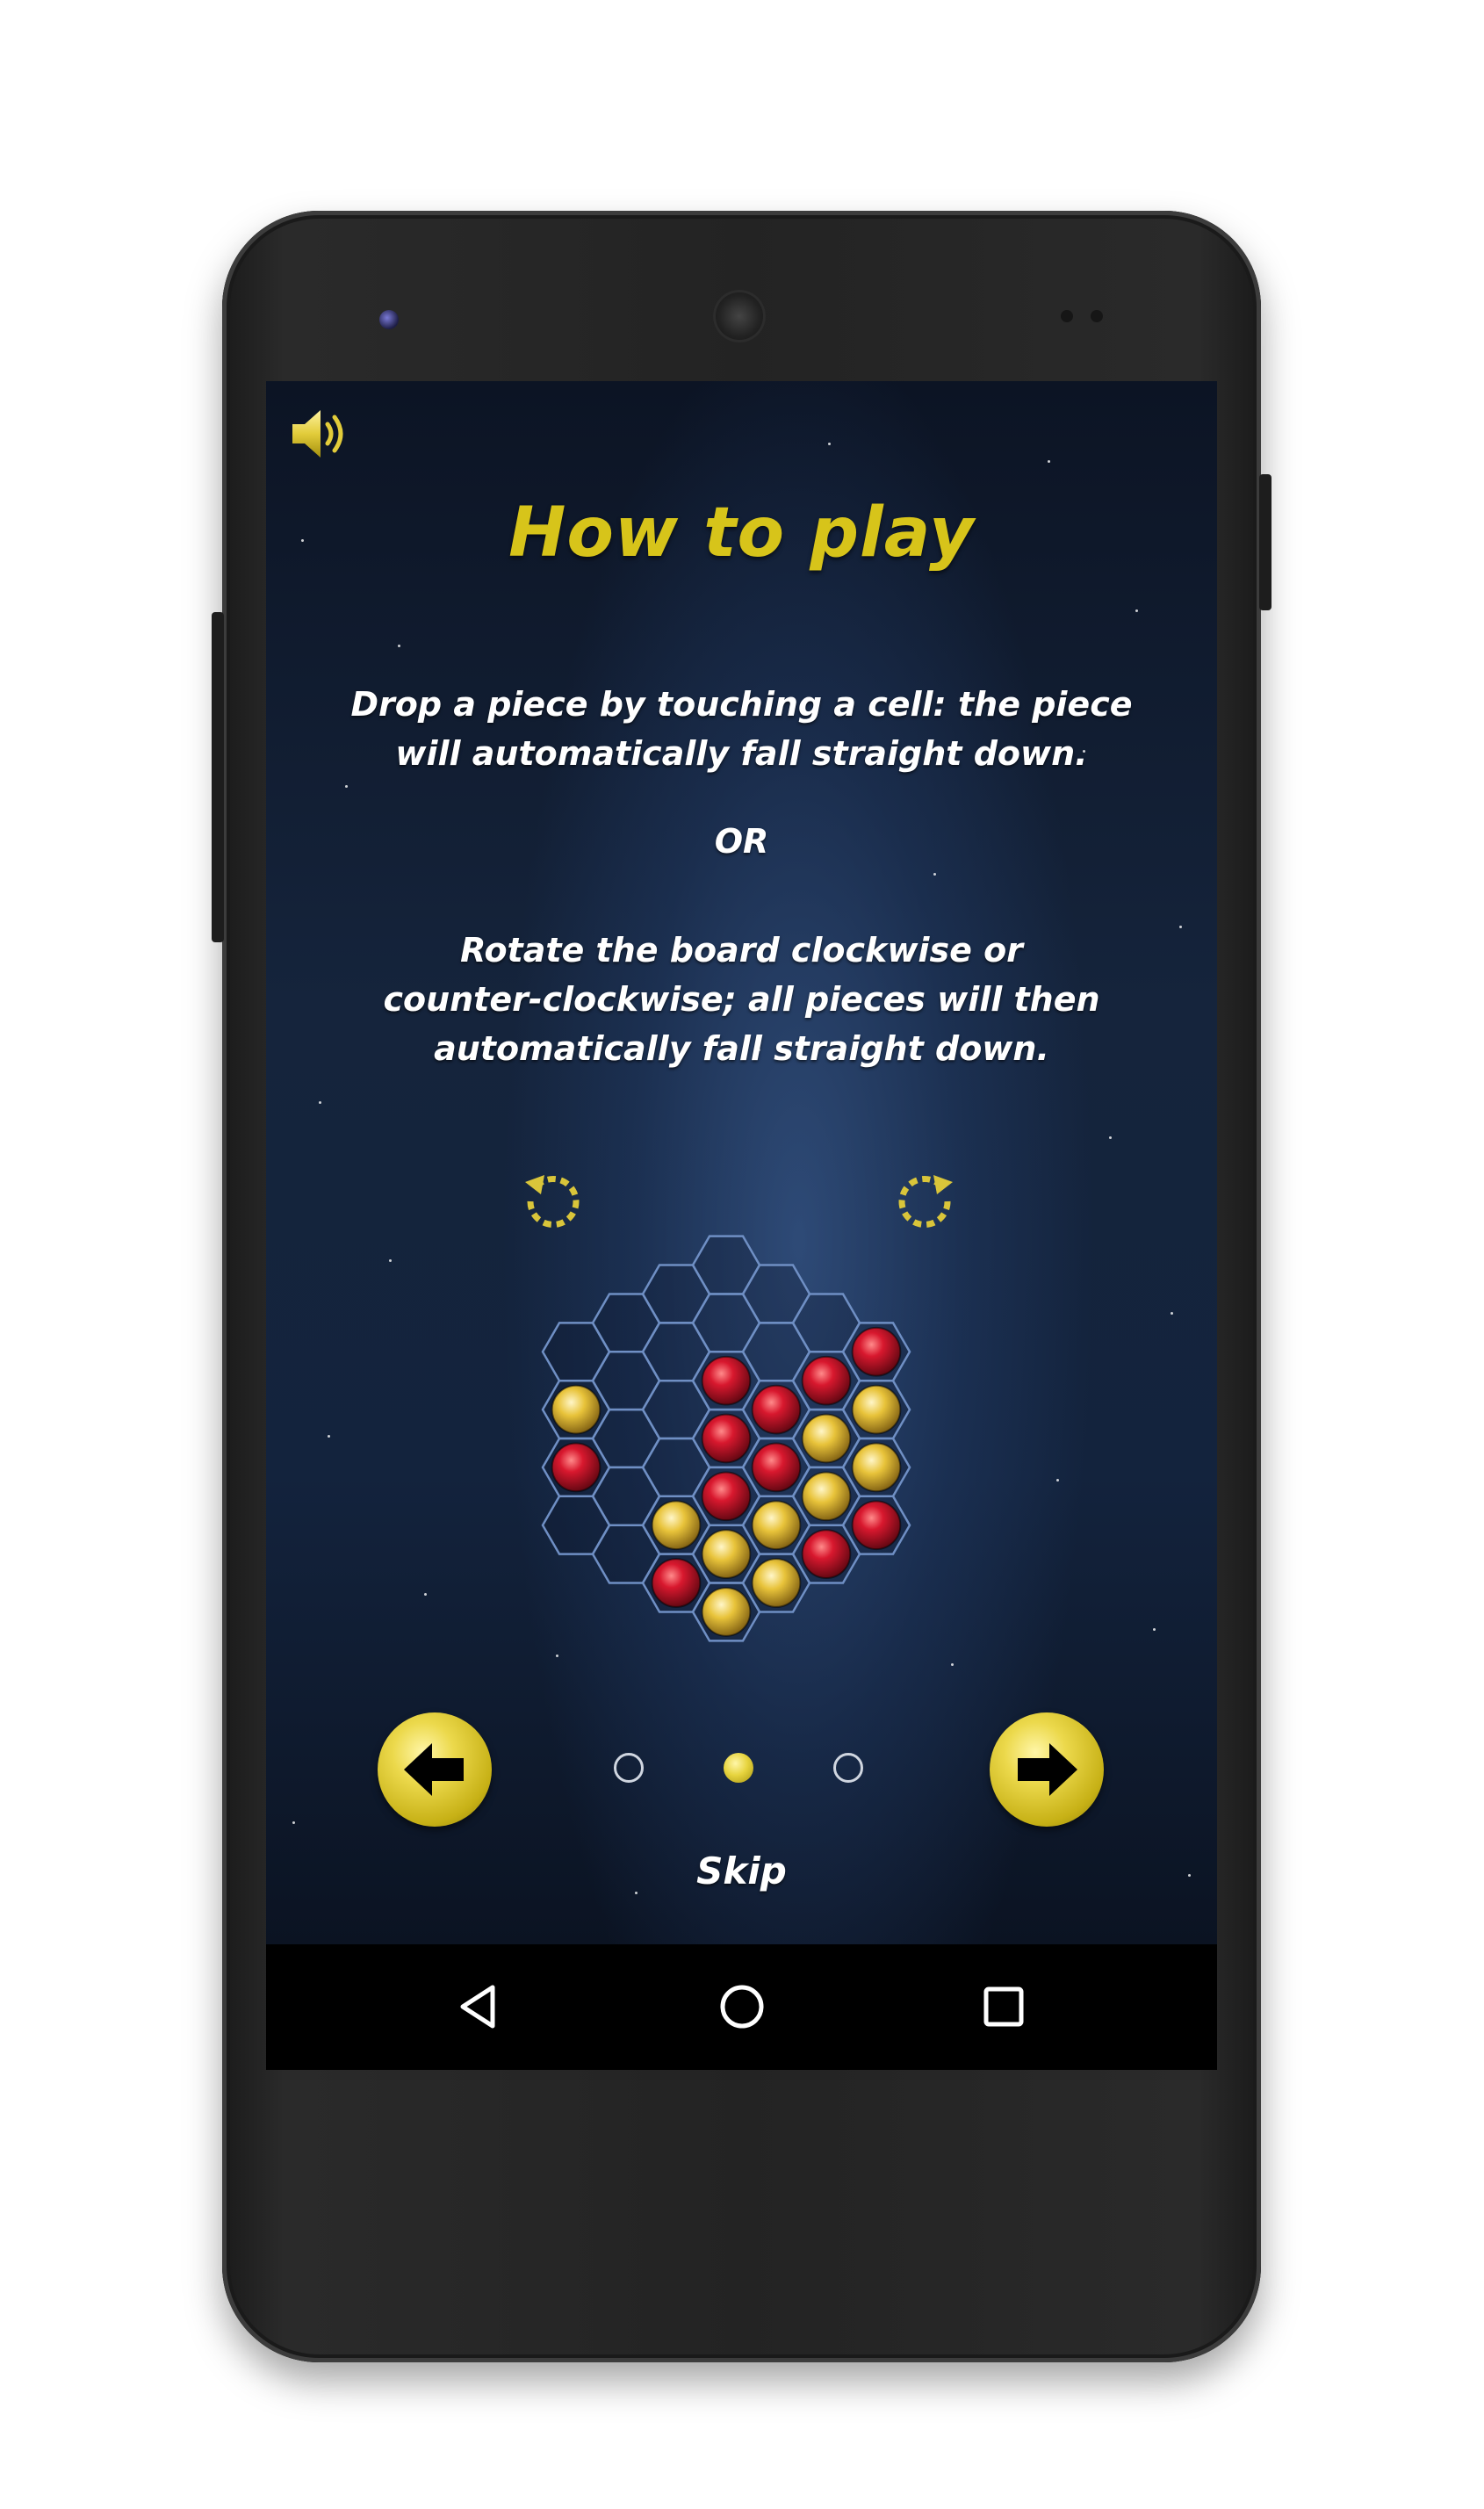  I want to click on home-circle-icon, so click(742, 2006).